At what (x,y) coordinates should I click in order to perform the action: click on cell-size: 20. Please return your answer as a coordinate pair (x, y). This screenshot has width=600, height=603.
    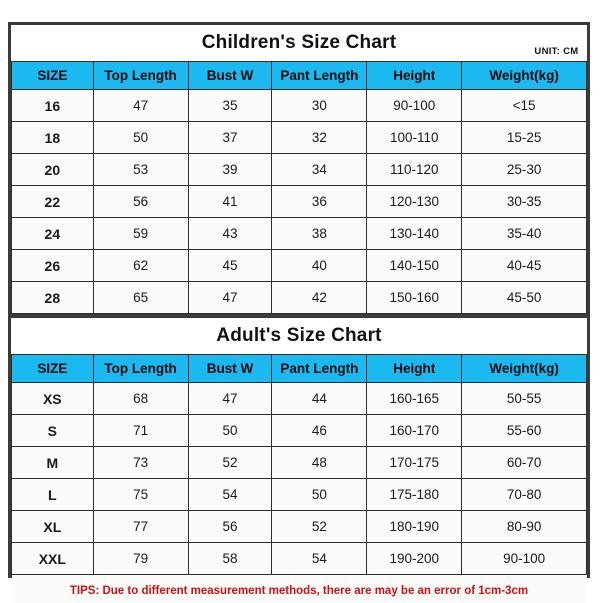
    Looking at the image, I should click on (53, 170).